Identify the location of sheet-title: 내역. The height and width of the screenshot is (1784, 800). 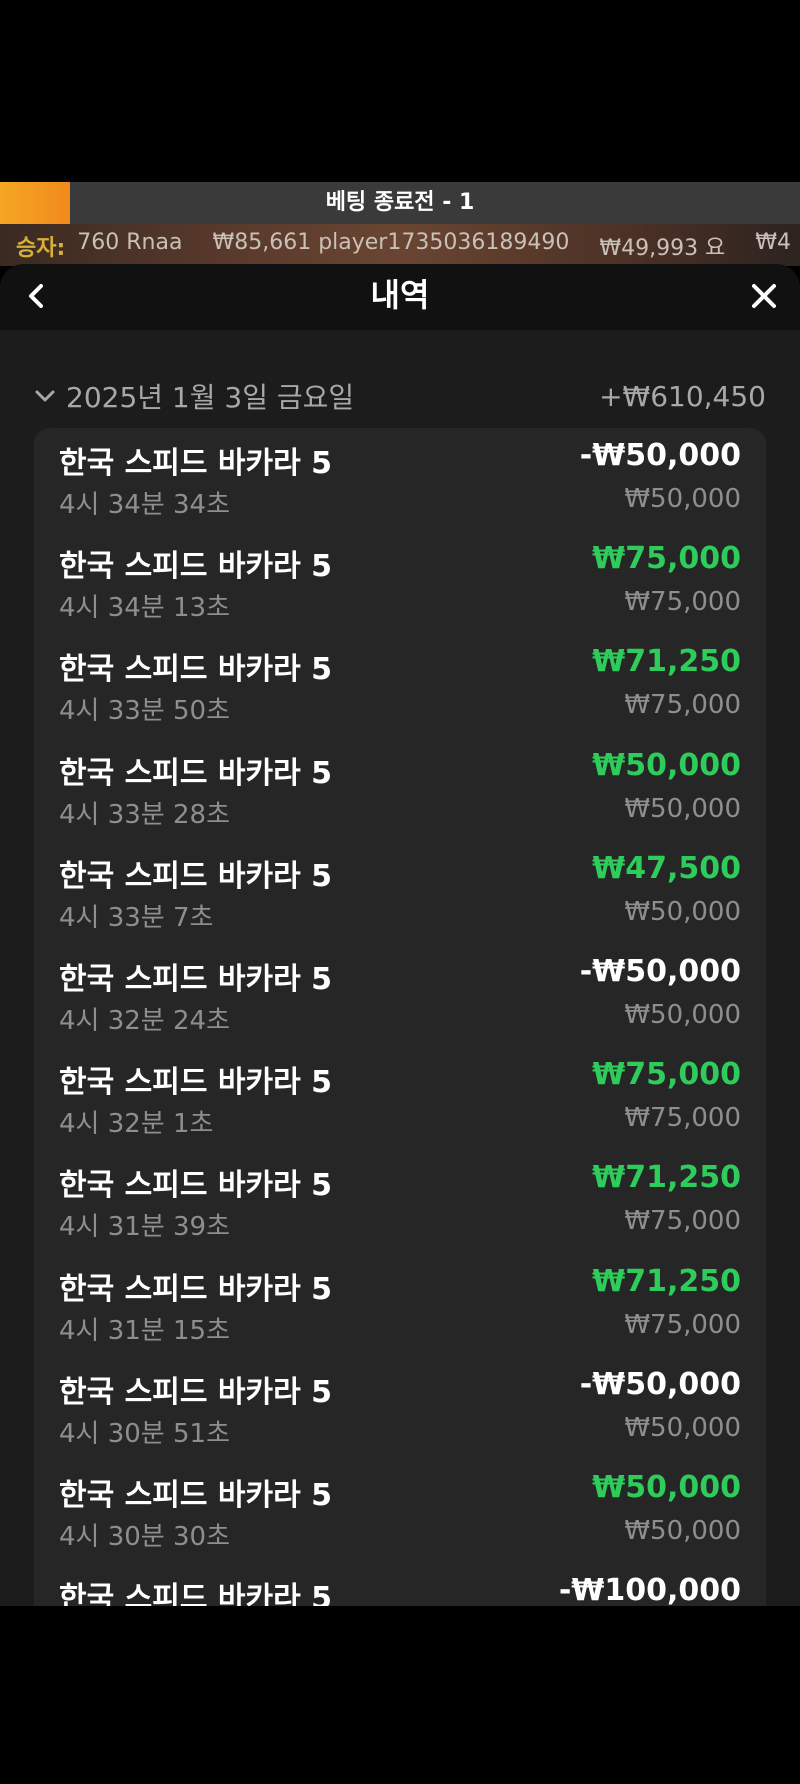
(400, 295).